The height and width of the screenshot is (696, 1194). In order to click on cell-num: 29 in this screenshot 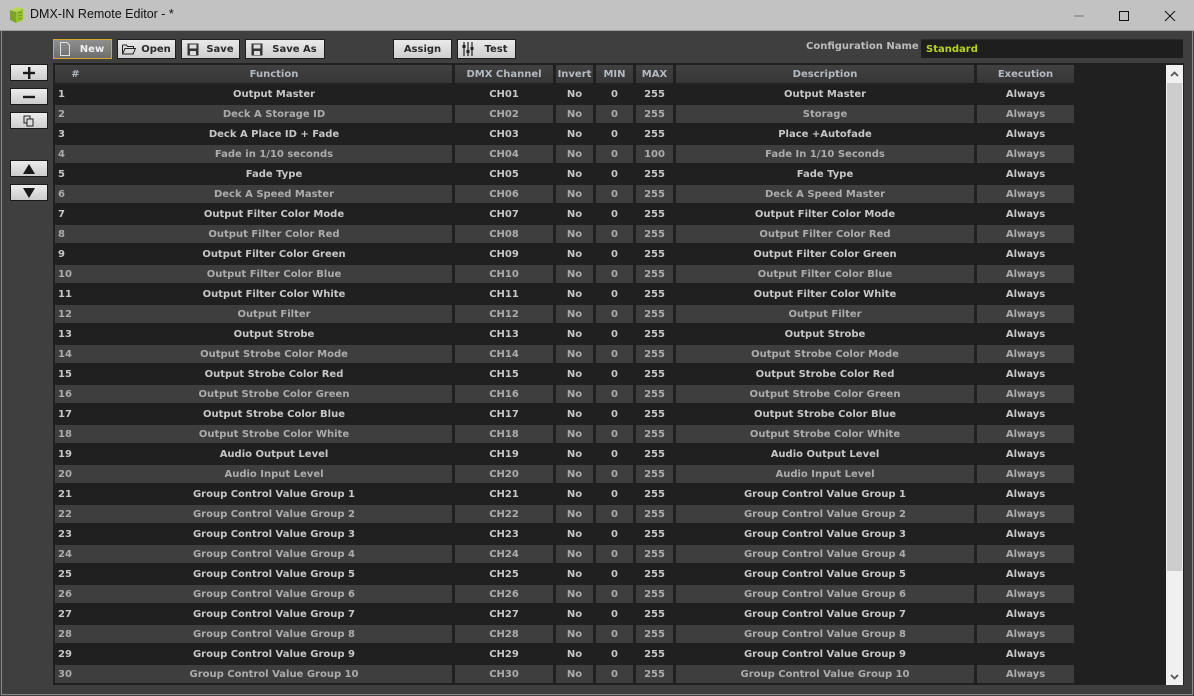, I will do `click(75, 654)`.